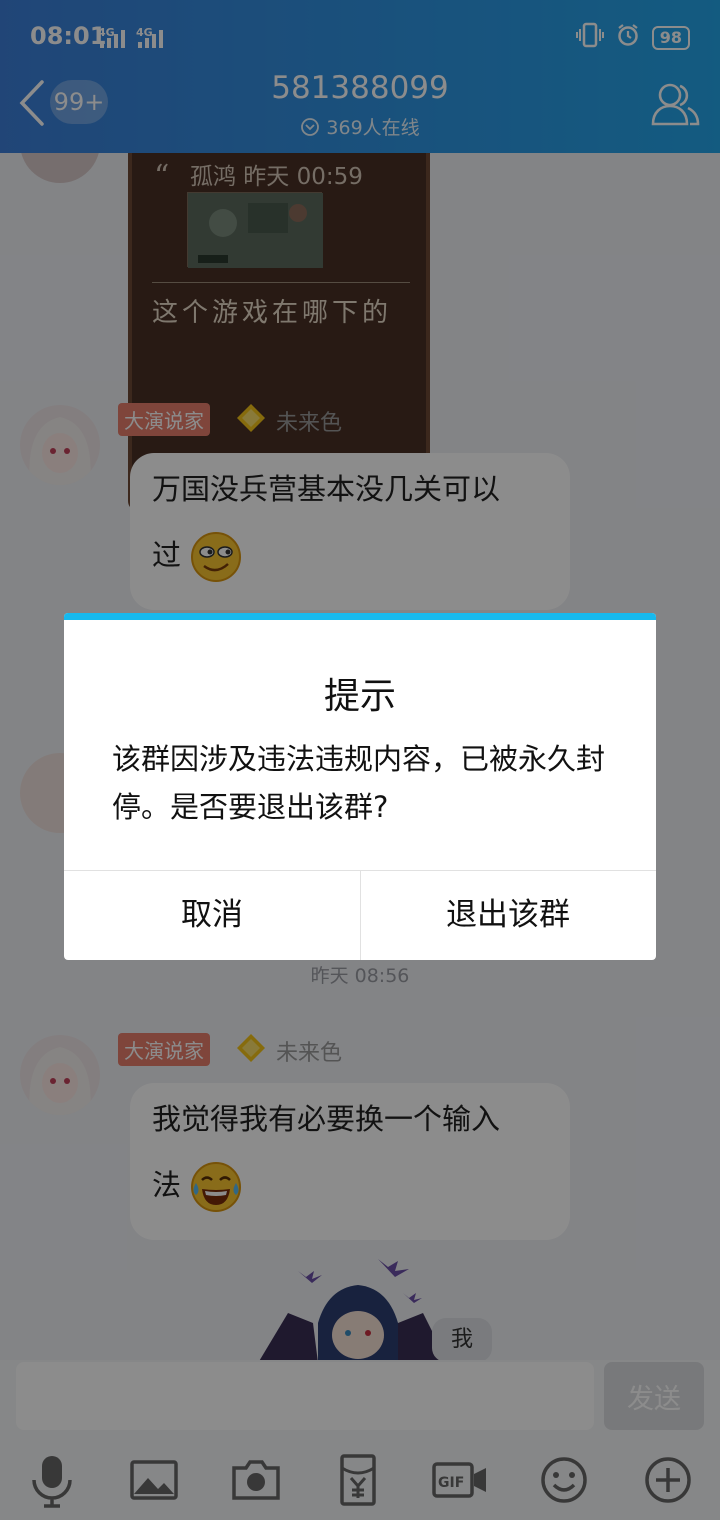  Describe the element at coordinates (508, 915) in the screenshot. I see `exit-group-button: 退出该群` at that location.